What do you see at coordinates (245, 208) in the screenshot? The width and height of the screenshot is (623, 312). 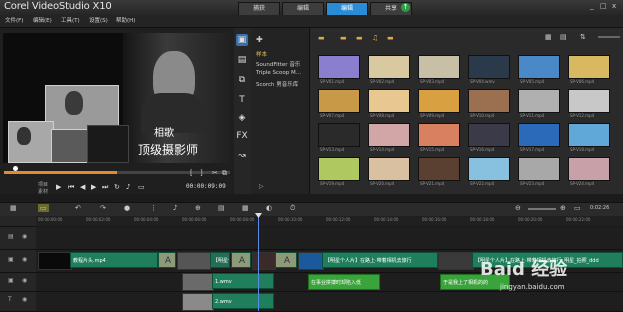 I see `multicam-icon: ▦` at bounding box center [245, 208].